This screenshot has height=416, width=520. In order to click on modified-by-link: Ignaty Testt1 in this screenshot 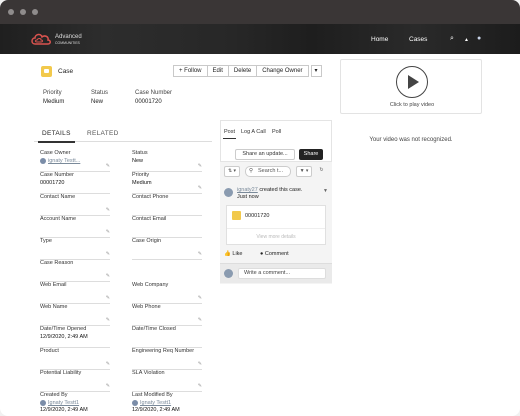, I will do `click(167, 403)`.